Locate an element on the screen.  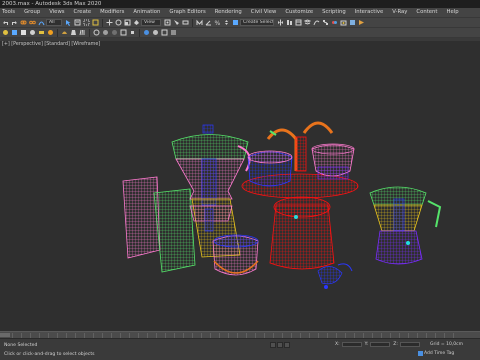
time-slider is located at coordinates (240, 334).